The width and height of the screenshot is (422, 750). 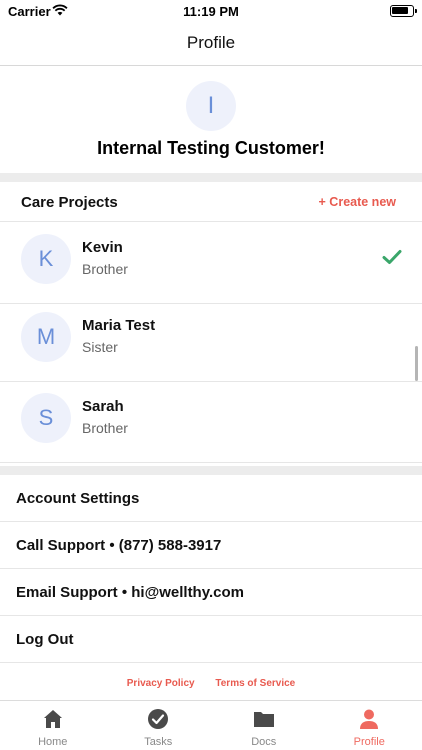 I want to click on avatar: S, so click(x=46, y=418).